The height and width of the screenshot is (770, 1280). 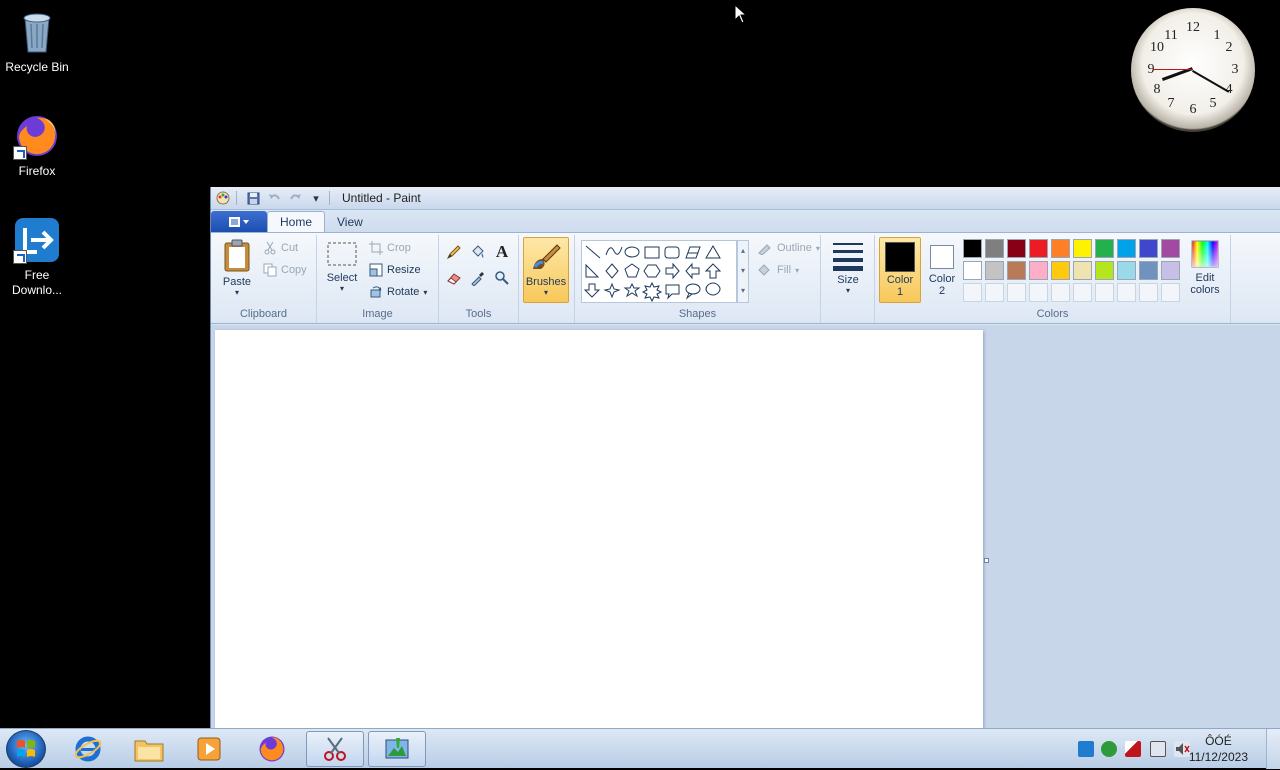 What do you see at coordinates (1205, 290) in the screenshot?
I see `edit-colors-label-2: colors` at bounding box center [1205, 290].